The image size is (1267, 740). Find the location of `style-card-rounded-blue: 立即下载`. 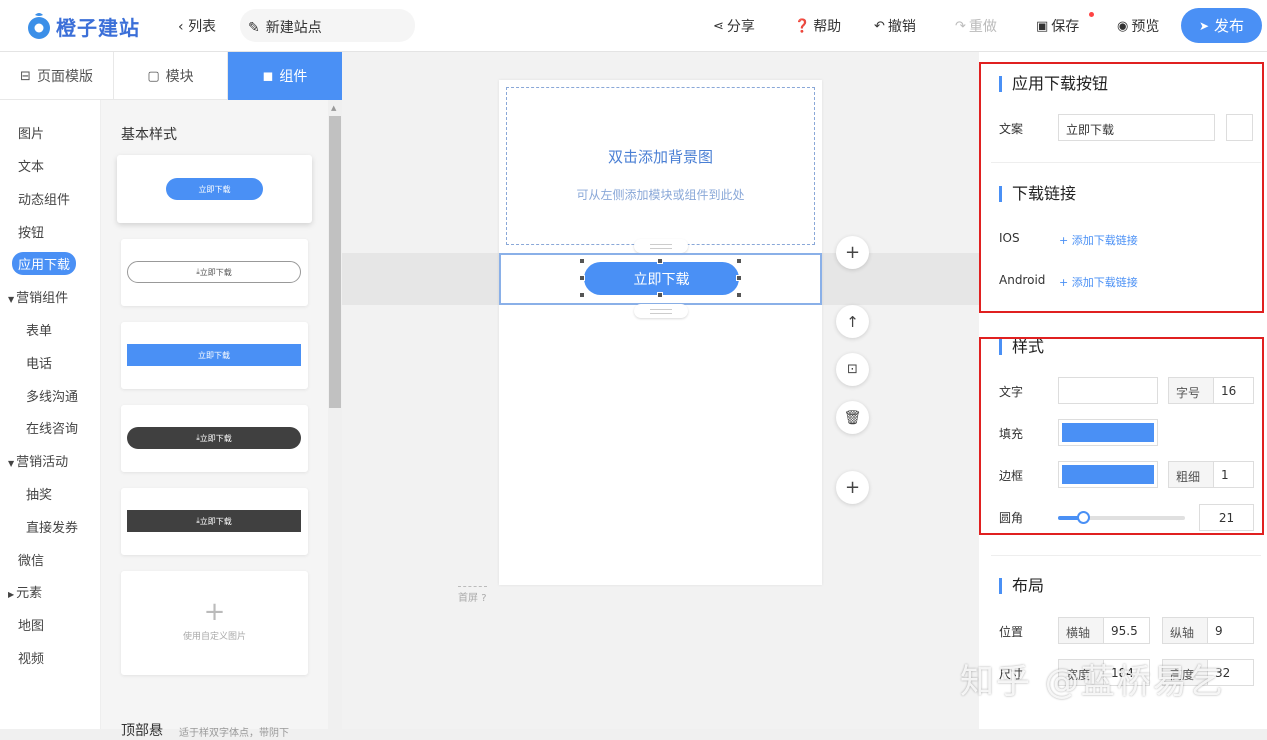

style-card-rounded-blue: 立即下载 is located at coordinates (214, 189).